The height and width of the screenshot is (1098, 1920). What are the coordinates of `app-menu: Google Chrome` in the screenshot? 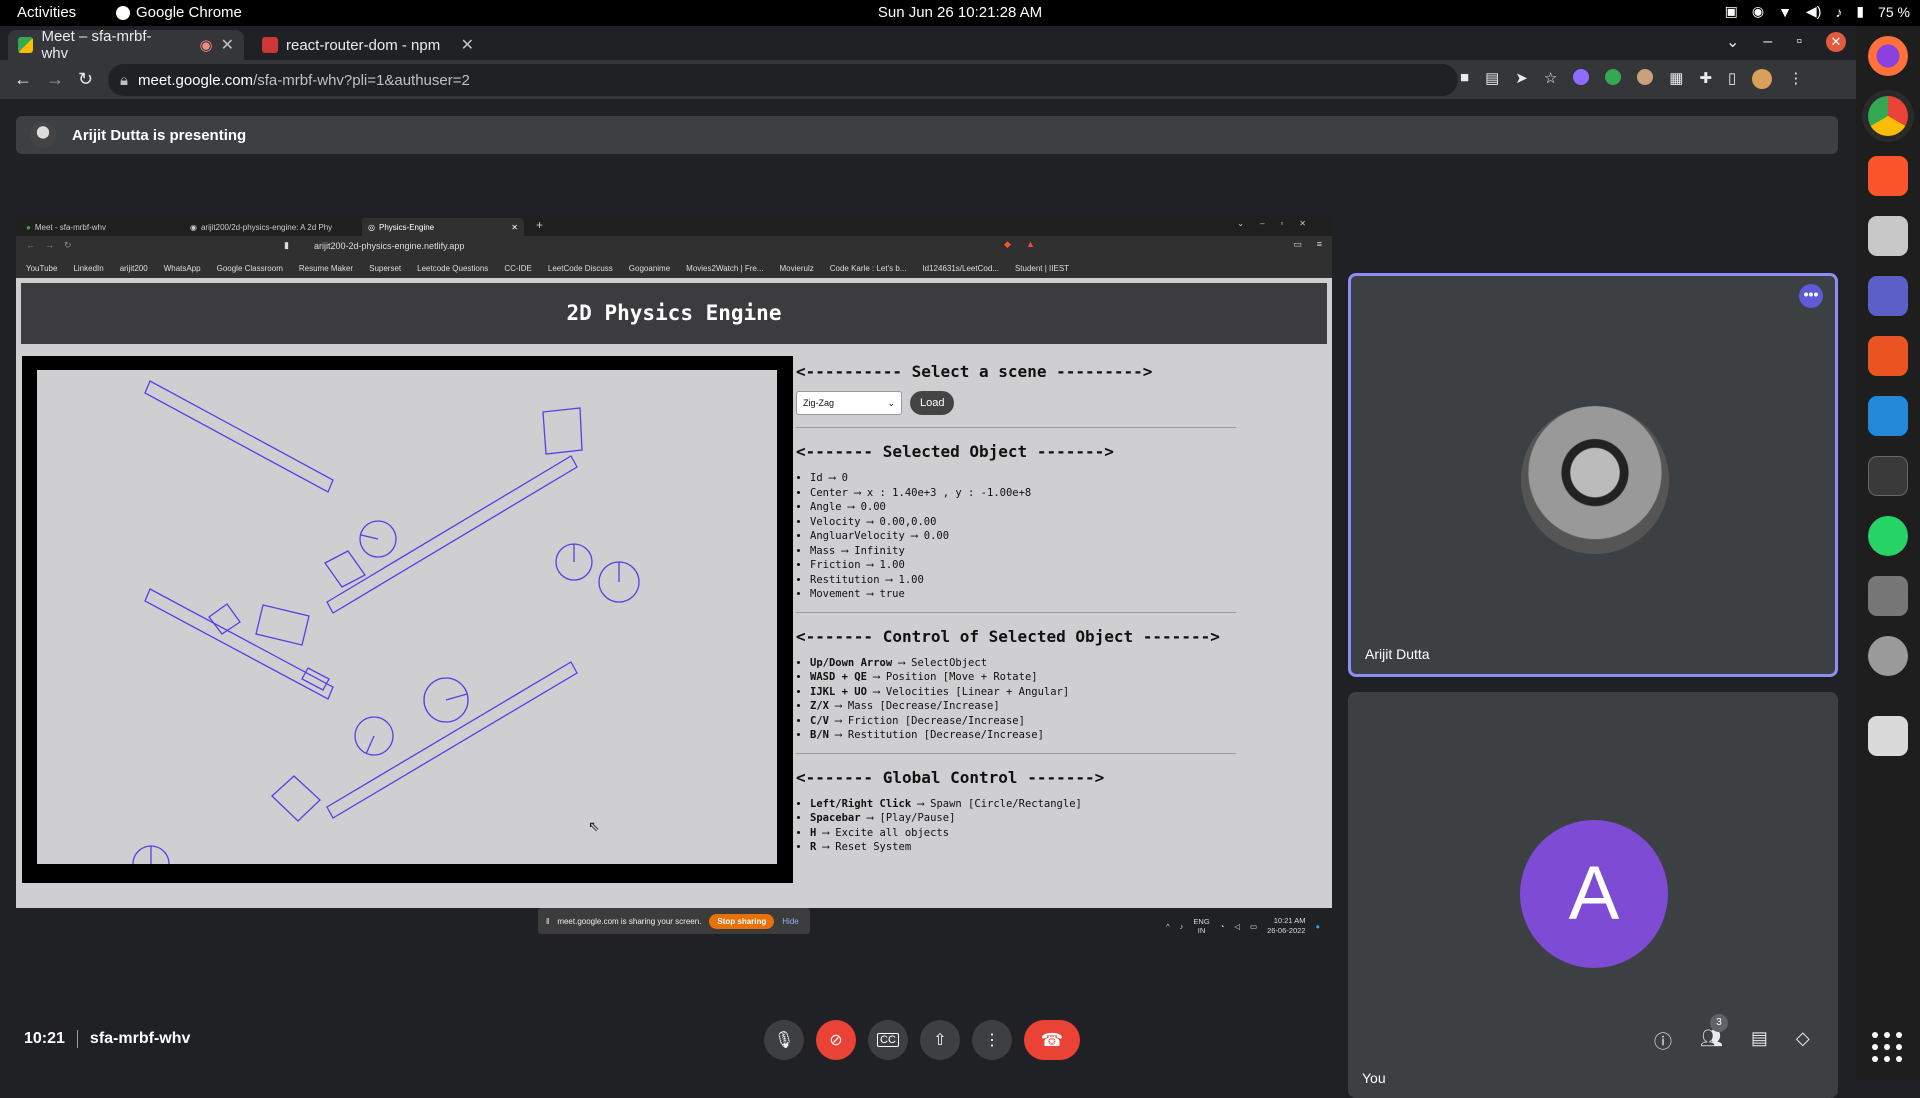 It's located at (179, 12).